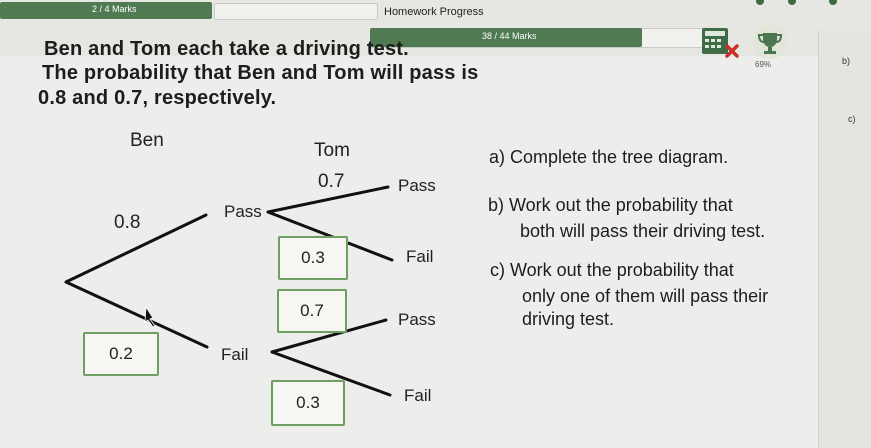  What do you see at coordinates (121, 354) in the screenshot?
I see `ben-fail-answer-box: 0.2` at bounding box center [121, 354].